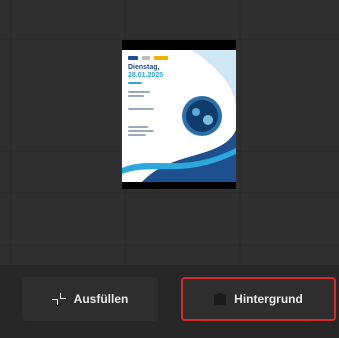 The height and width of the screenshot is (338, 339). Describe the element at coordinates (220, 299) in the screenshot. I see `background-icon` at that location.